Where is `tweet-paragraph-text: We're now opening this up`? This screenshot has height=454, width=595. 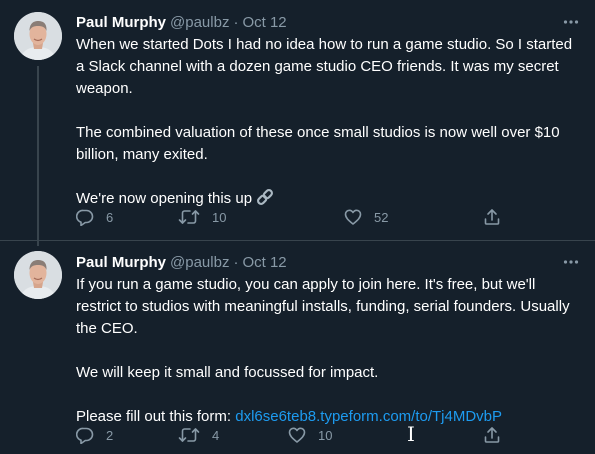
tweet-paragraph-text: We're now opening this up is located at coordinates (164, 198).